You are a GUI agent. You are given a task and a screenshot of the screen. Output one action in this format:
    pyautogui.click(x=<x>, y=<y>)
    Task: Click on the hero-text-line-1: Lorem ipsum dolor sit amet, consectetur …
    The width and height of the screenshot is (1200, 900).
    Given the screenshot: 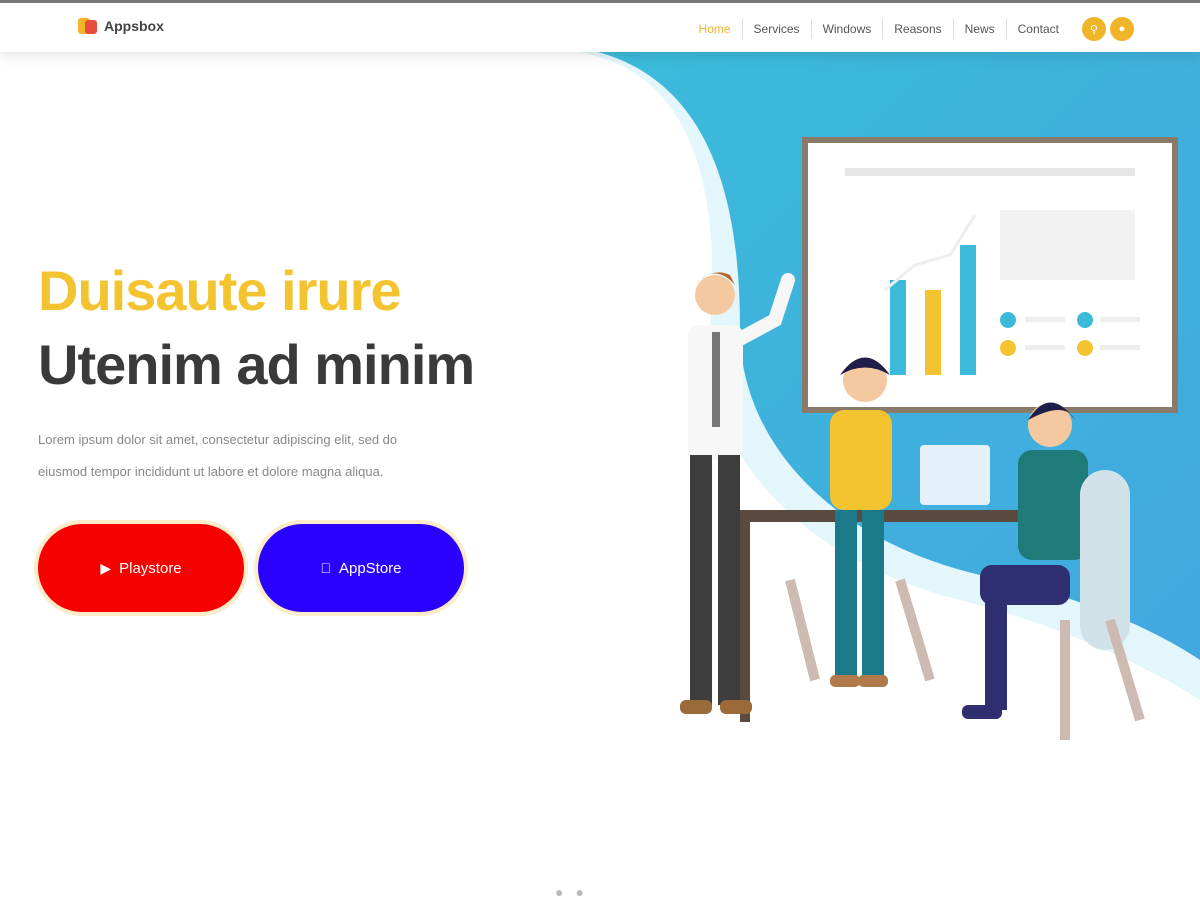 What is the action you would take?
    pyautogui.click(x=218, y=439)
    